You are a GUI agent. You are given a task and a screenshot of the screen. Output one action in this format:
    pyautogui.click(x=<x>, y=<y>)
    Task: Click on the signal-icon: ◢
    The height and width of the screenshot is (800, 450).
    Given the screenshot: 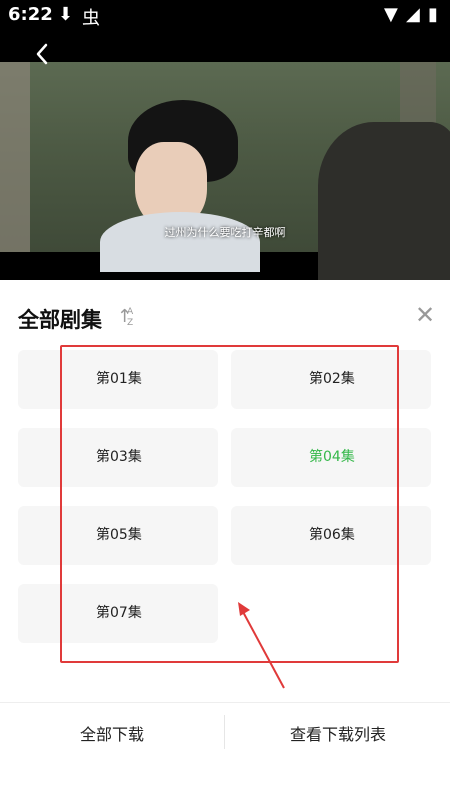 What is the action you would take?
    pyautogui.click(x=413, y=14)
    